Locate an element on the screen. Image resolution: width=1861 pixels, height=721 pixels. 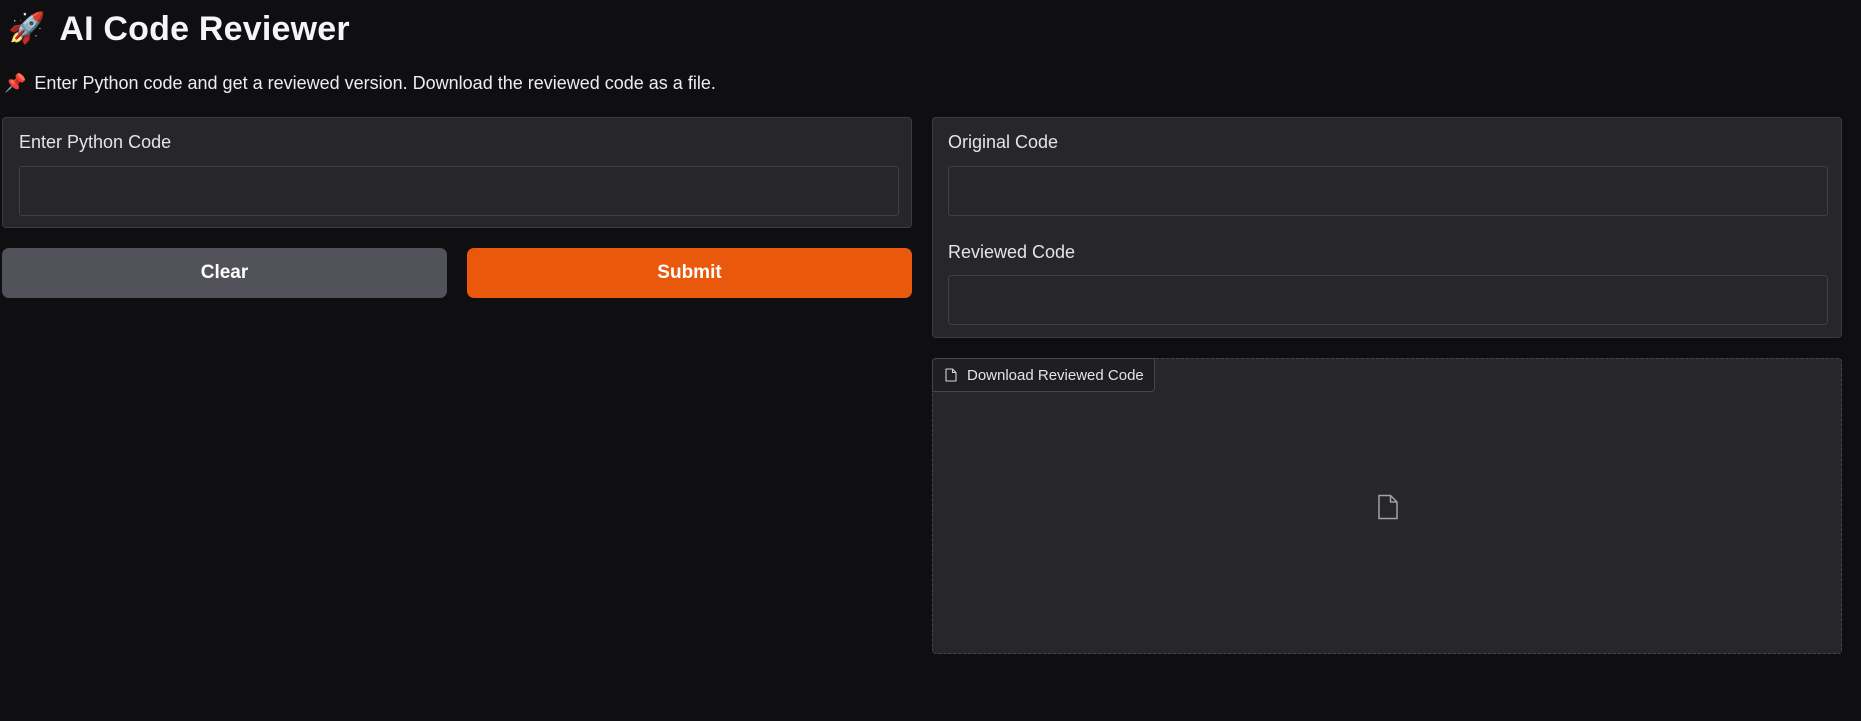
reviewed-code-output is located at coordinates (1388, 300).